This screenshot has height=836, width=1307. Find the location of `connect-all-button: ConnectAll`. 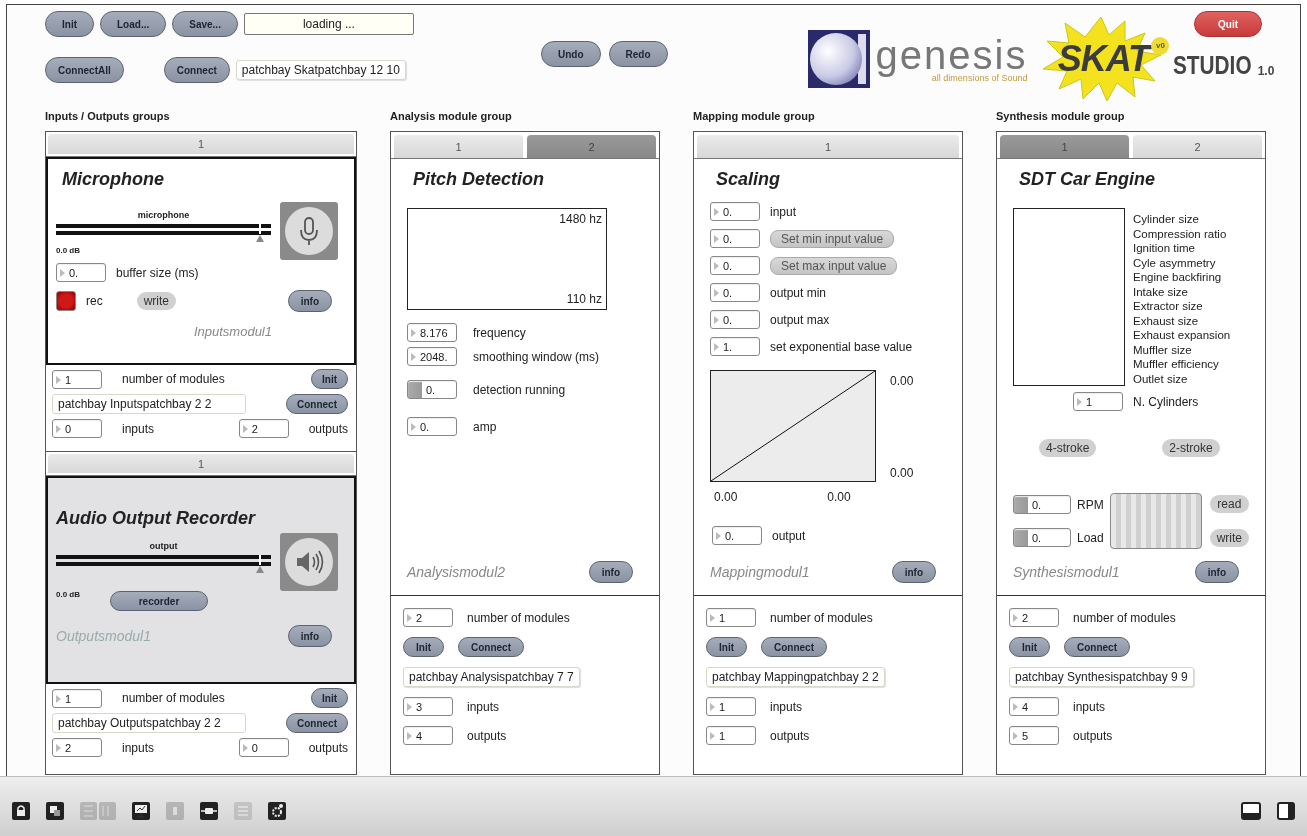

connect-all-button: ConnectAll is located at coordinates (84, 70).